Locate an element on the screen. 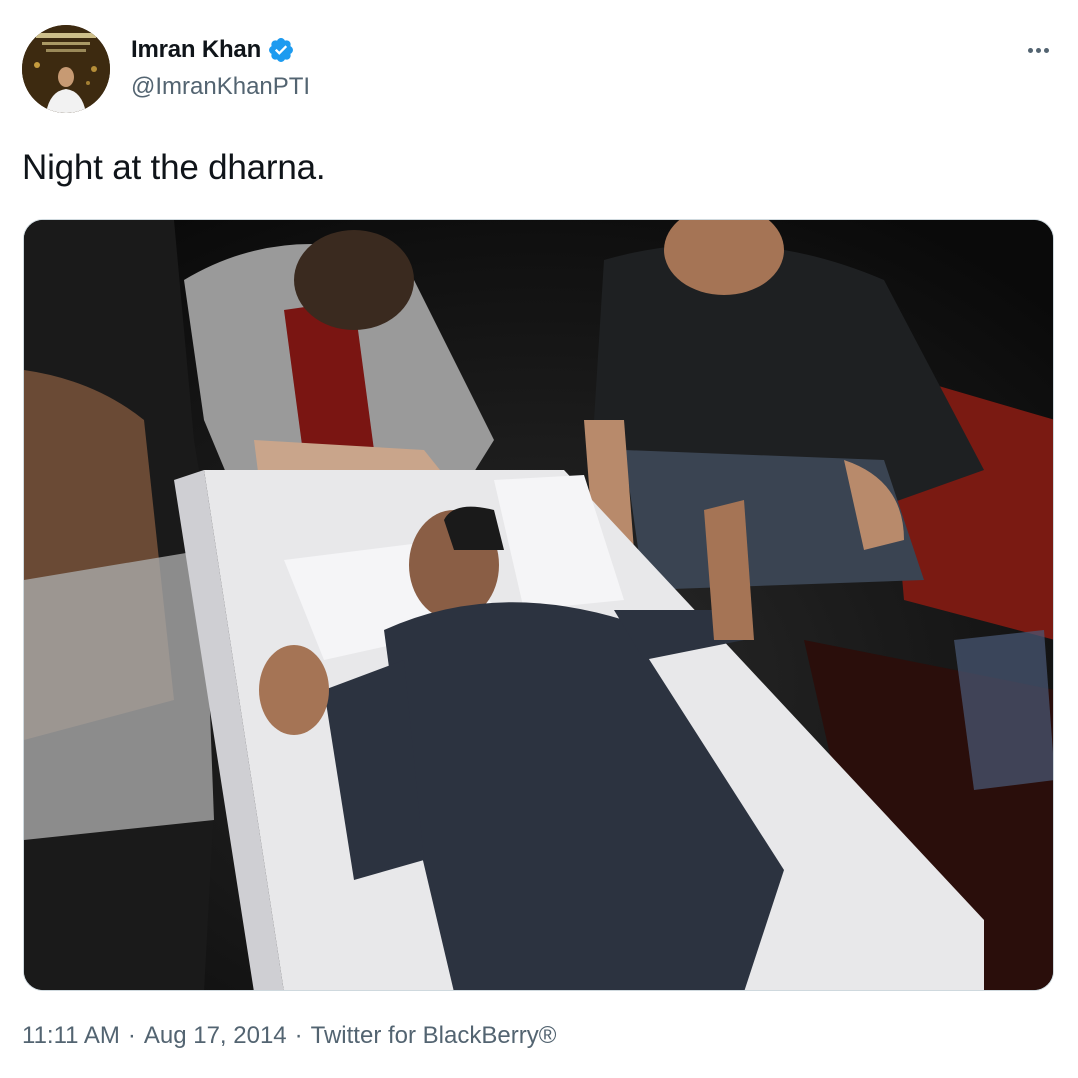 This screenshot has width=1078, height=1078. avatar-image is located at coordinates (66, 69).